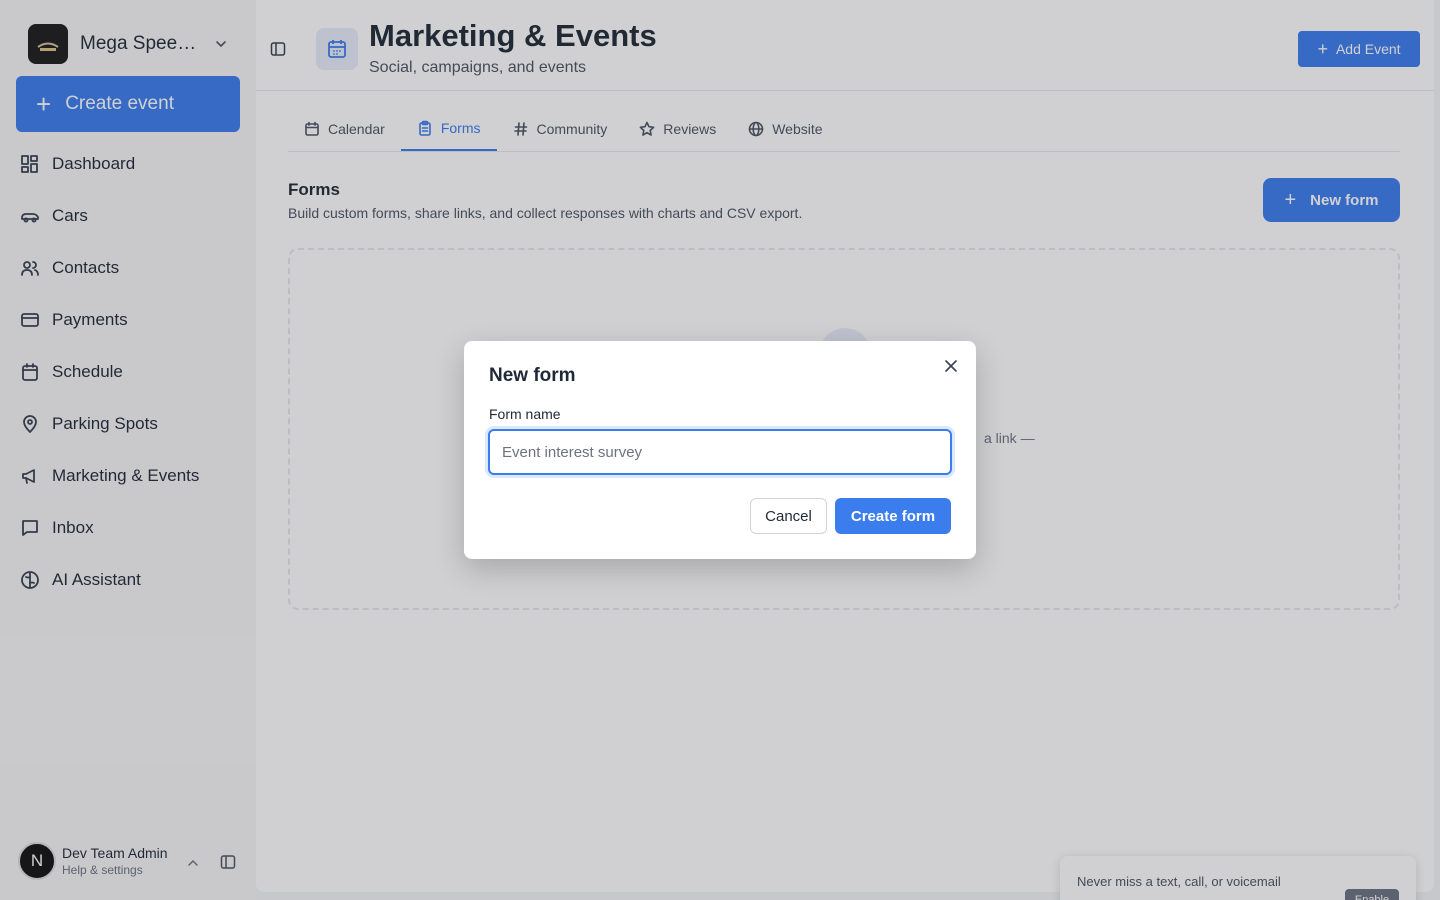  I want to click on new-form-dialog: New form Form name Cancel Create form, so click(720, 450).